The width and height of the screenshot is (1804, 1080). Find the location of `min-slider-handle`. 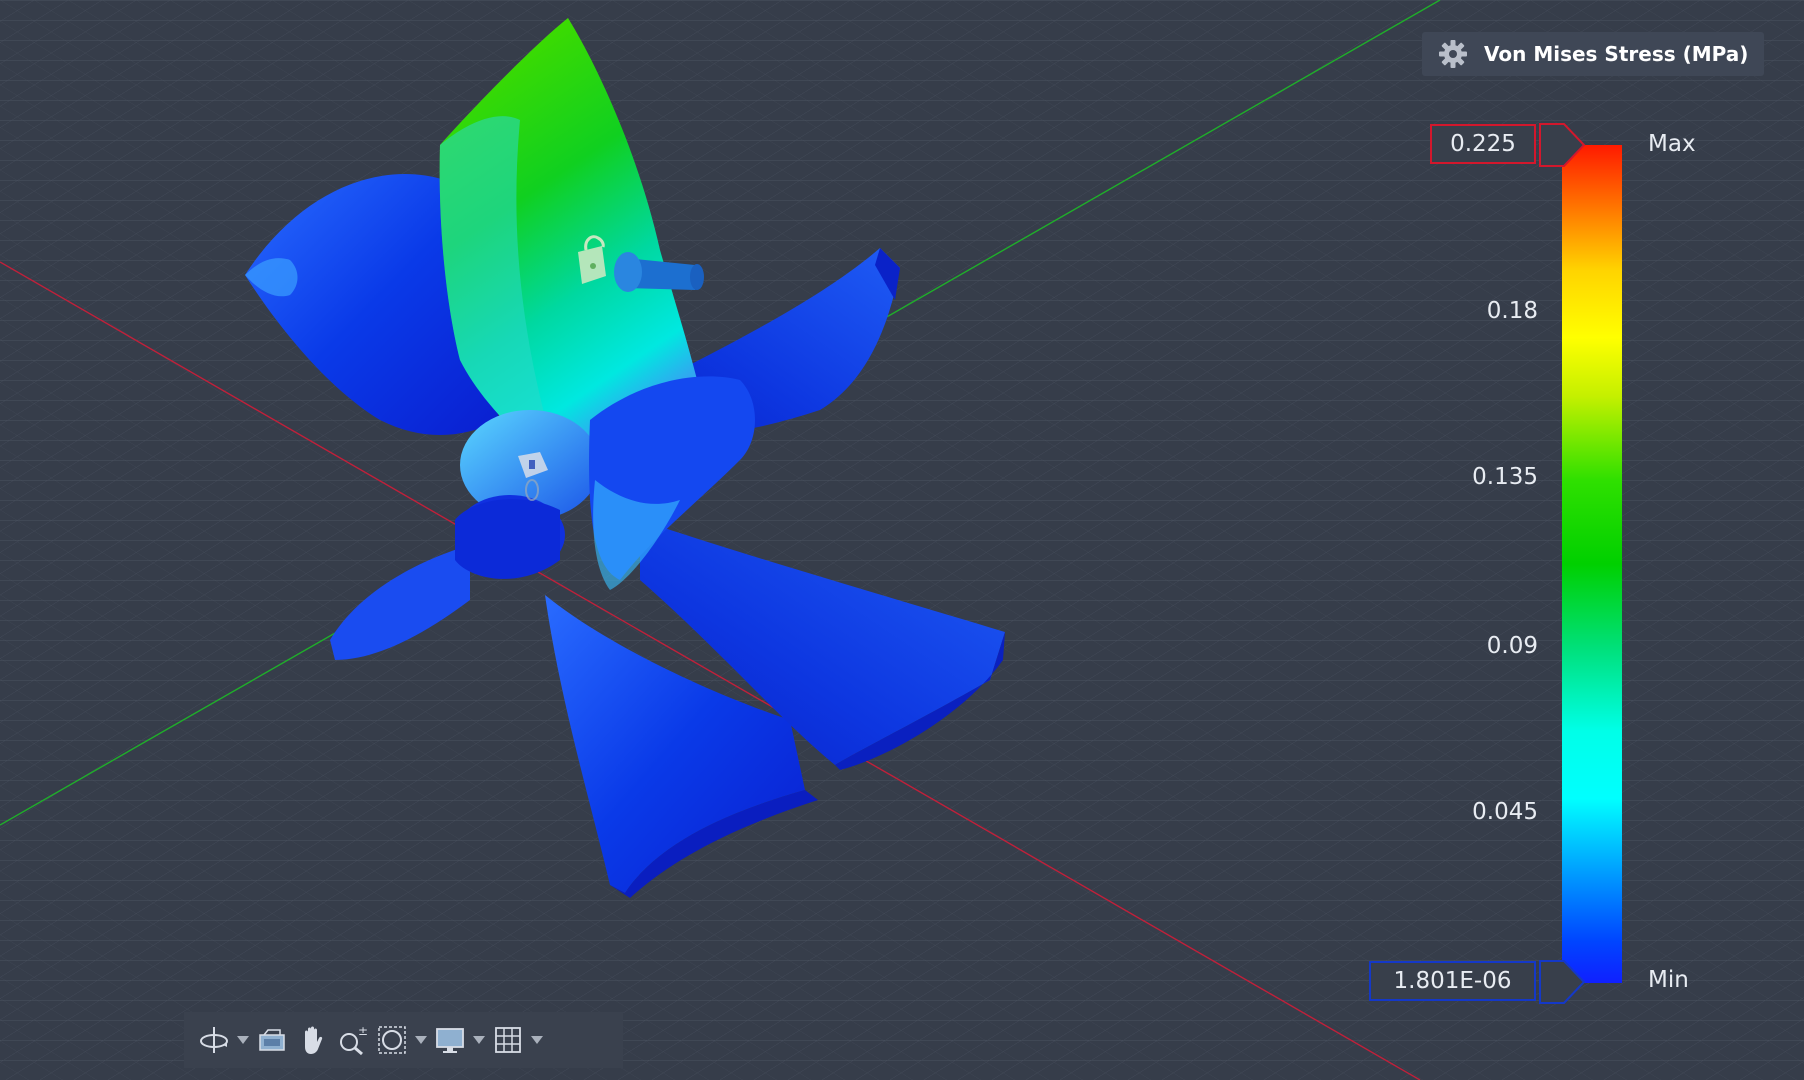

min-slider-handle is located at coordinates (1562, 982).